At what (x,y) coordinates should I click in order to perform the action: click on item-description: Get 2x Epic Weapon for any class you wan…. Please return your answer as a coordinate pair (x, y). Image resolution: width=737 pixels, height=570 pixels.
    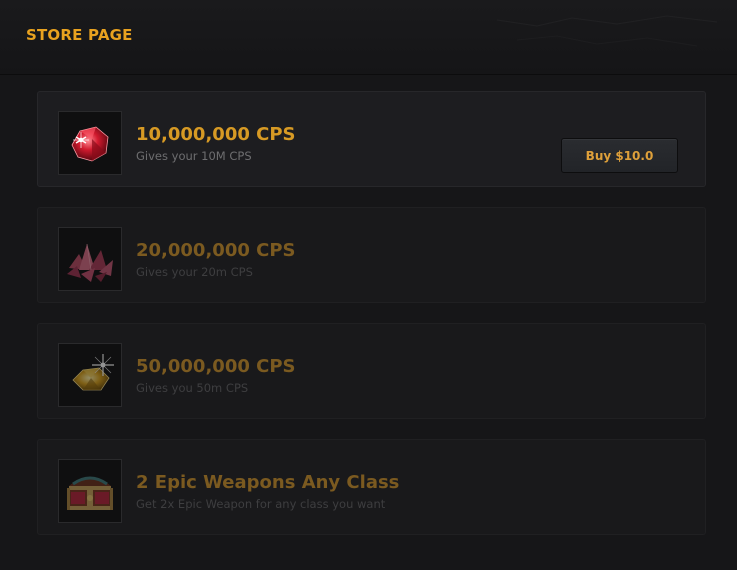
    Looking at the image, I should click on (261, 504).